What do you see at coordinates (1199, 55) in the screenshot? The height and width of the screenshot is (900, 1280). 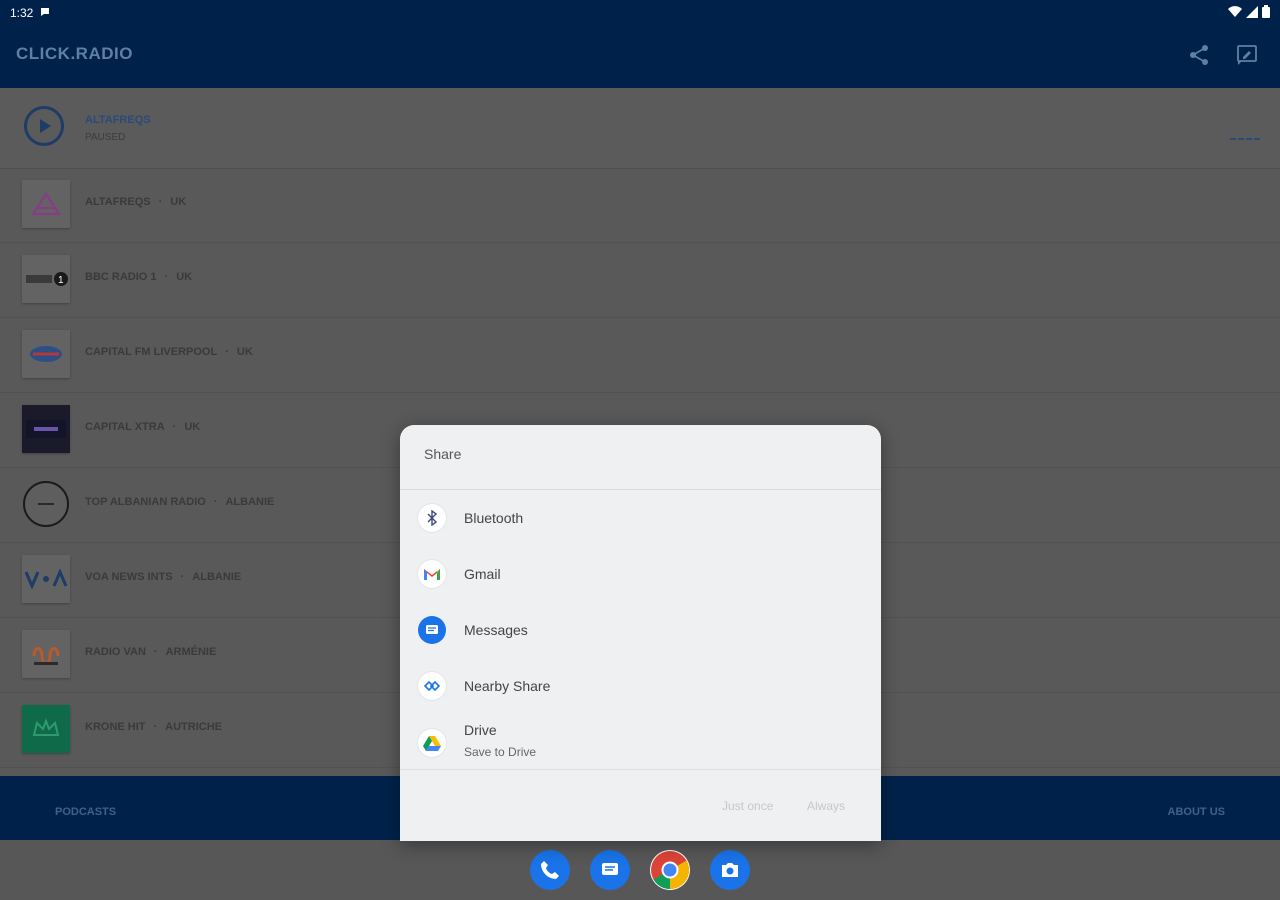 I see `share-icon` at bounding box center [1199, 55].